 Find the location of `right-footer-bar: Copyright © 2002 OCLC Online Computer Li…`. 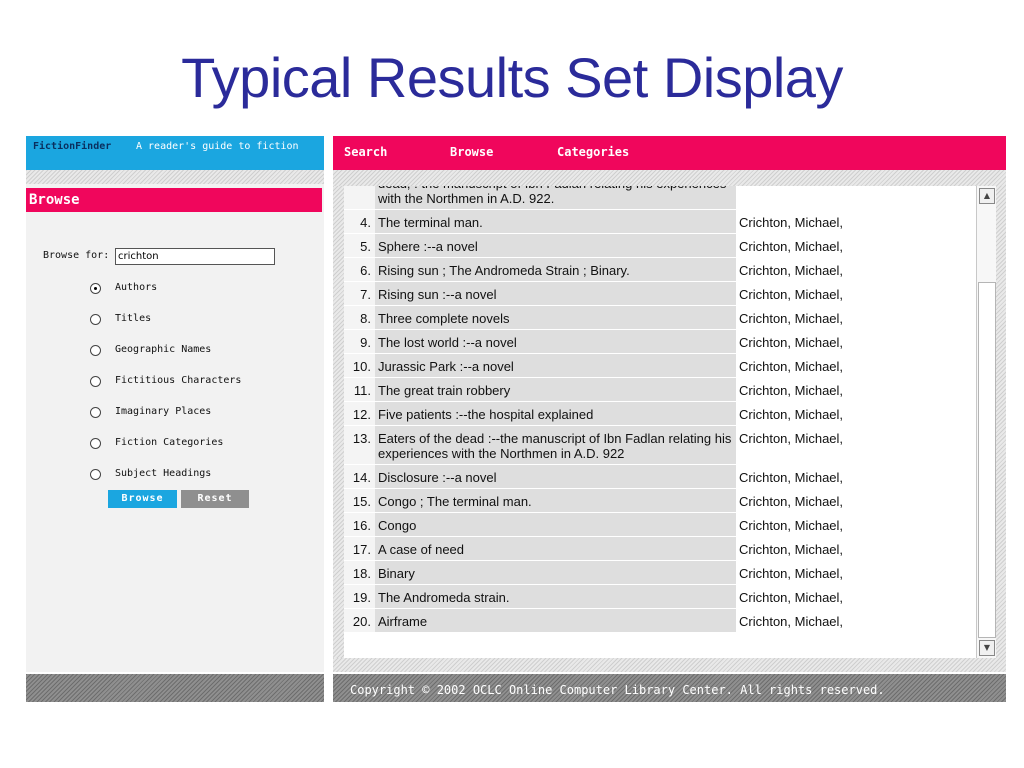

right-footer-bar: Copyright © 2002 OCLC Online Computer Li… is located at coordinates (669, 688).